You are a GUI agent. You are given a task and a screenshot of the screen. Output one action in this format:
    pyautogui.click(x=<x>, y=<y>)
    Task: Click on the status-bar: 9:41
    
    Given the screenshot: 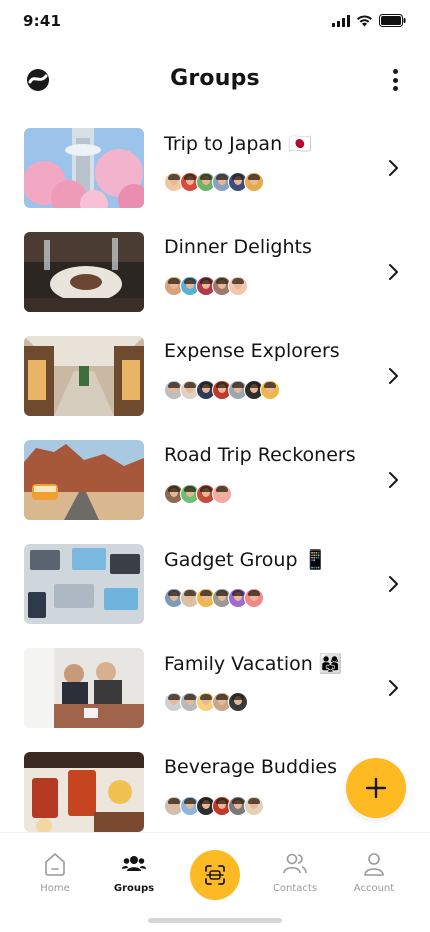 What is the action you would take?
    pyautogui.click(x=215, y=22)
    